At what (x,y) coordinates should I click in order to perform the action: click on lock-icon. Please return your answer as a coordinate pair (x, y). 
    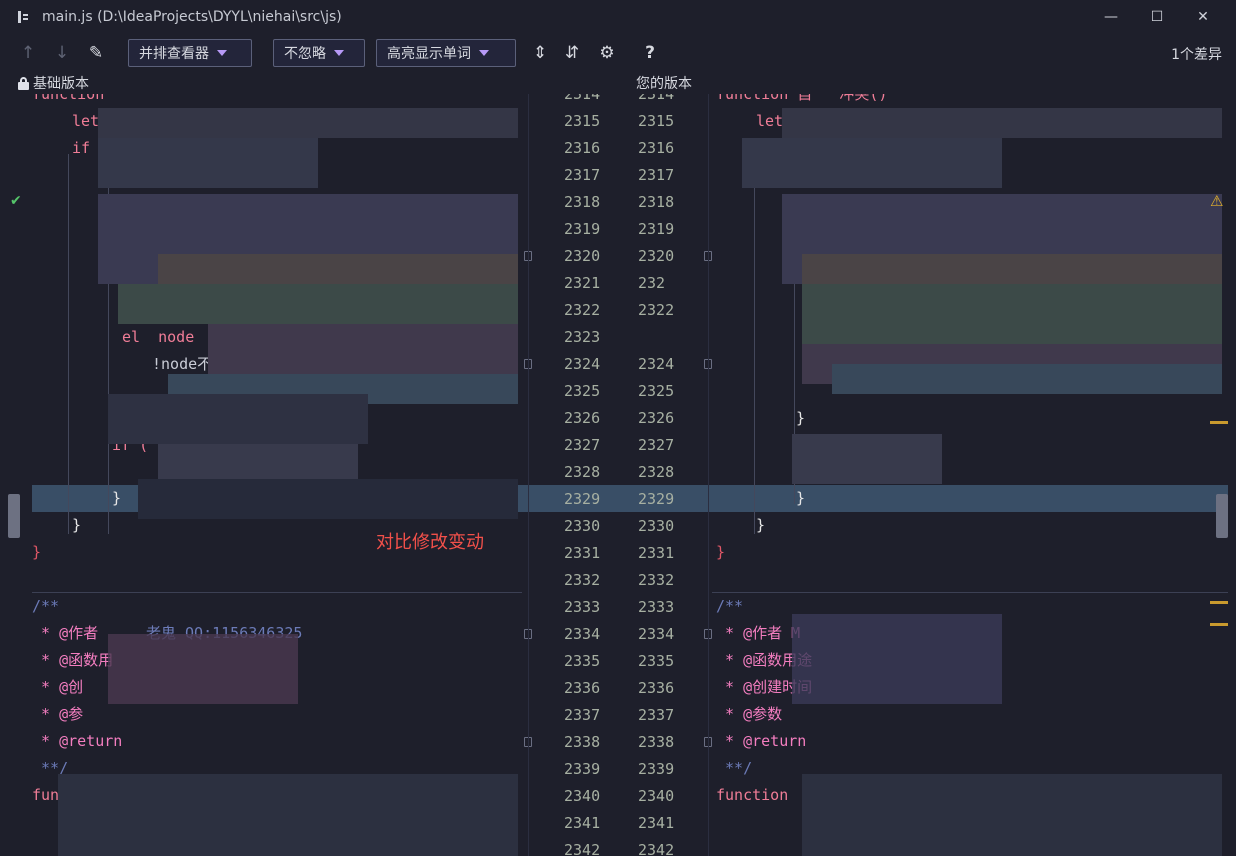
    Looking at the image, I should click on (23, 83).